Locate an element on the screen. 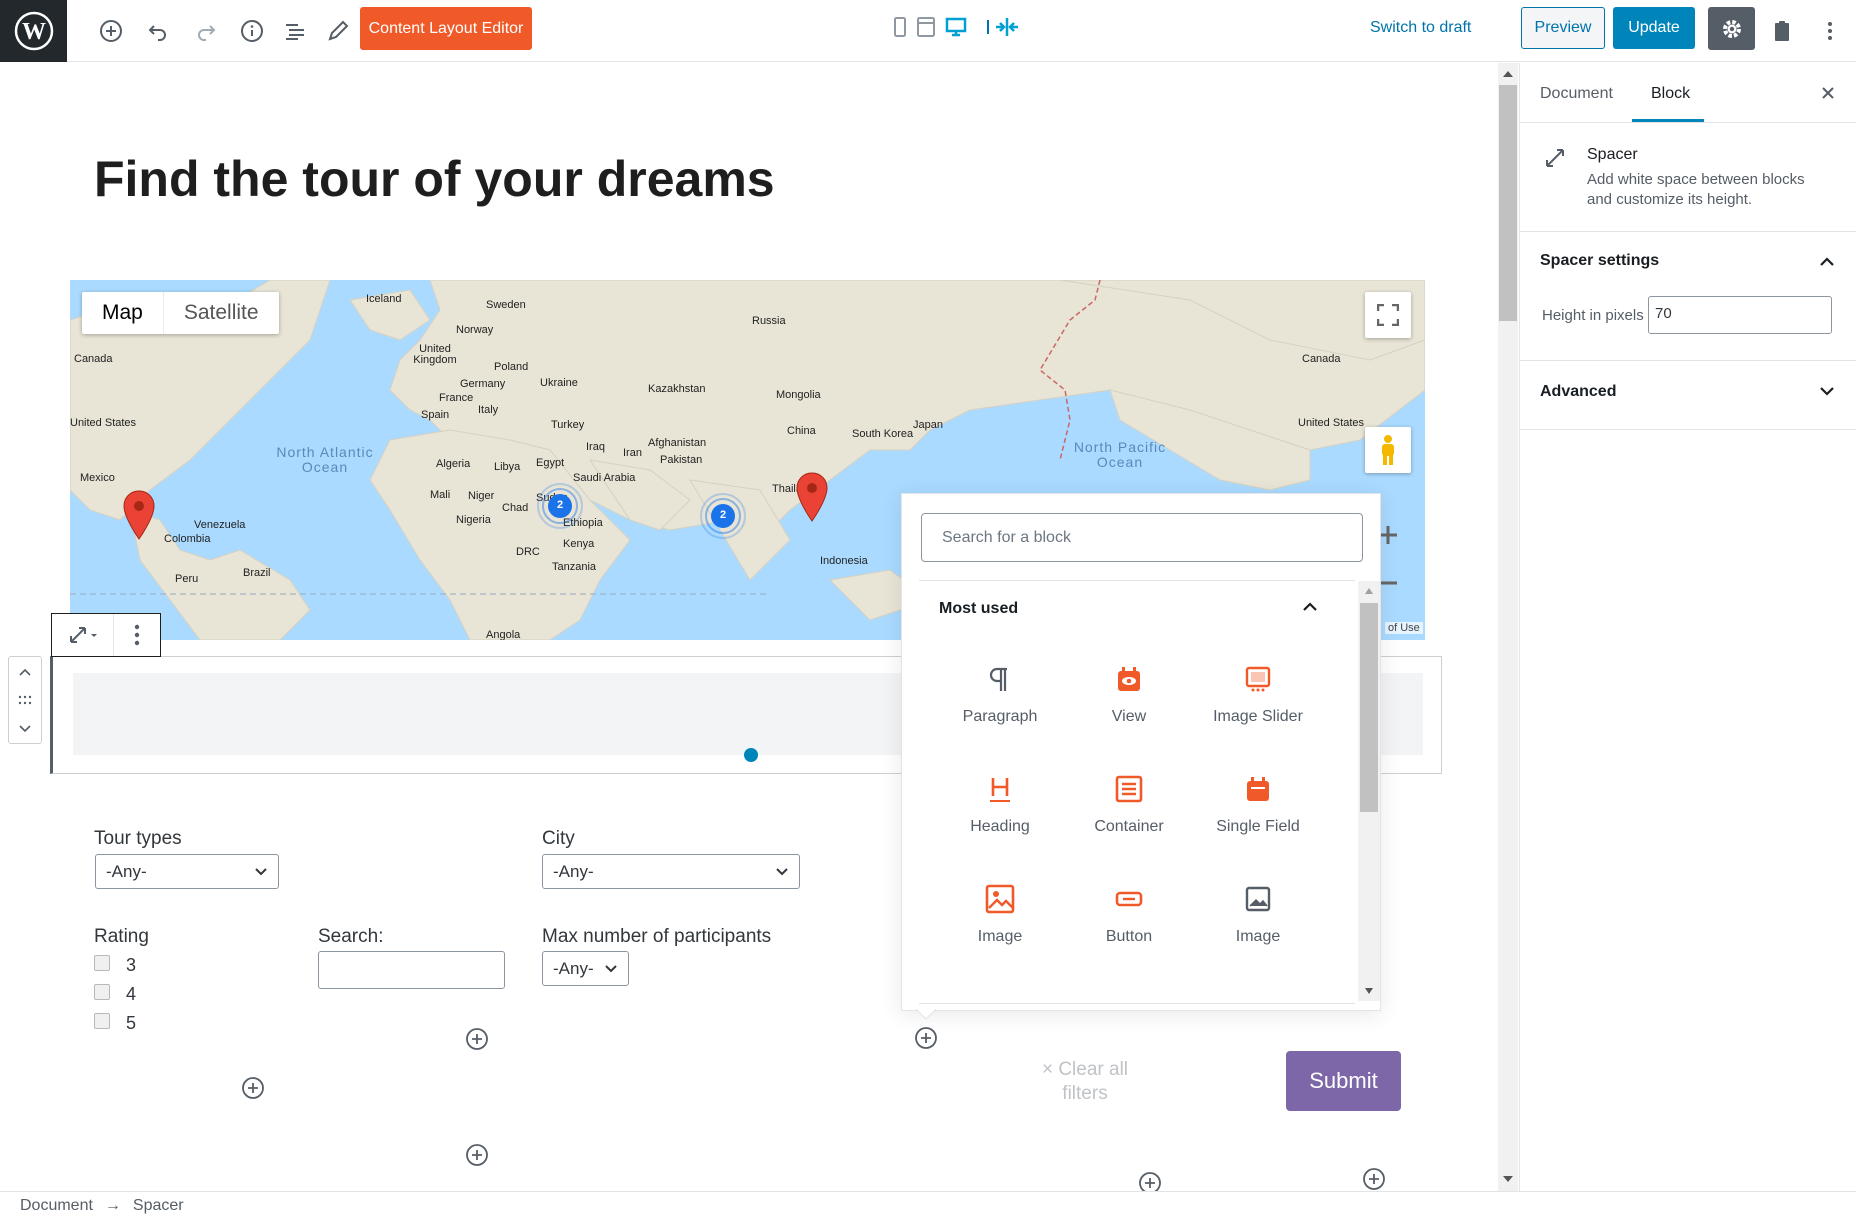 The image size is (1856, 1220). map-label: United States is located at coordinates (103, 423).